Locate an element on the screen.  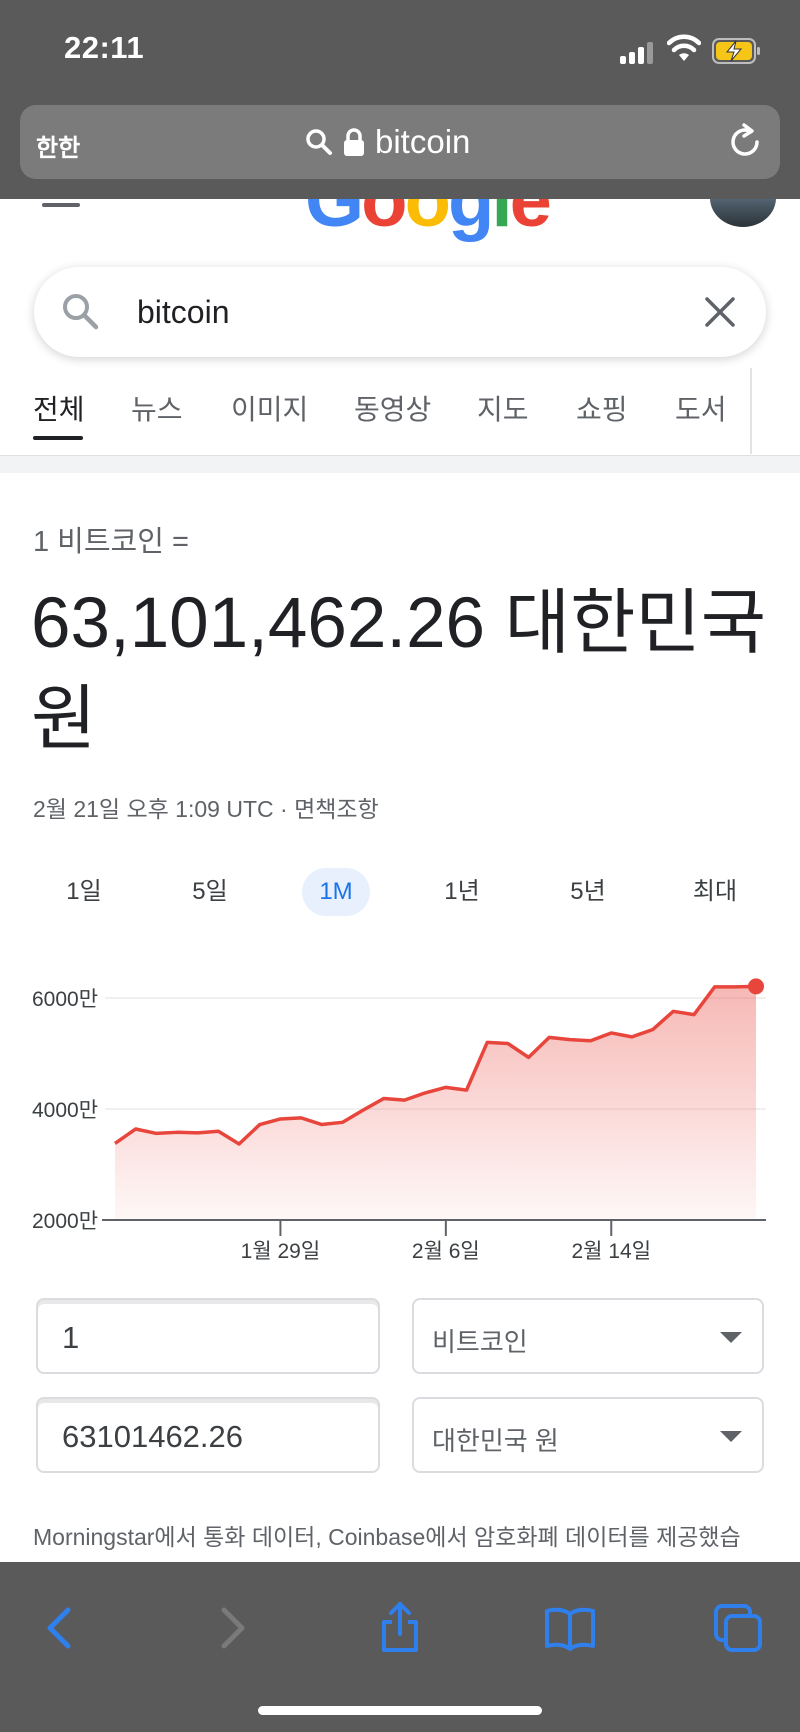
share-icon is located at coordinates (400, 1628).